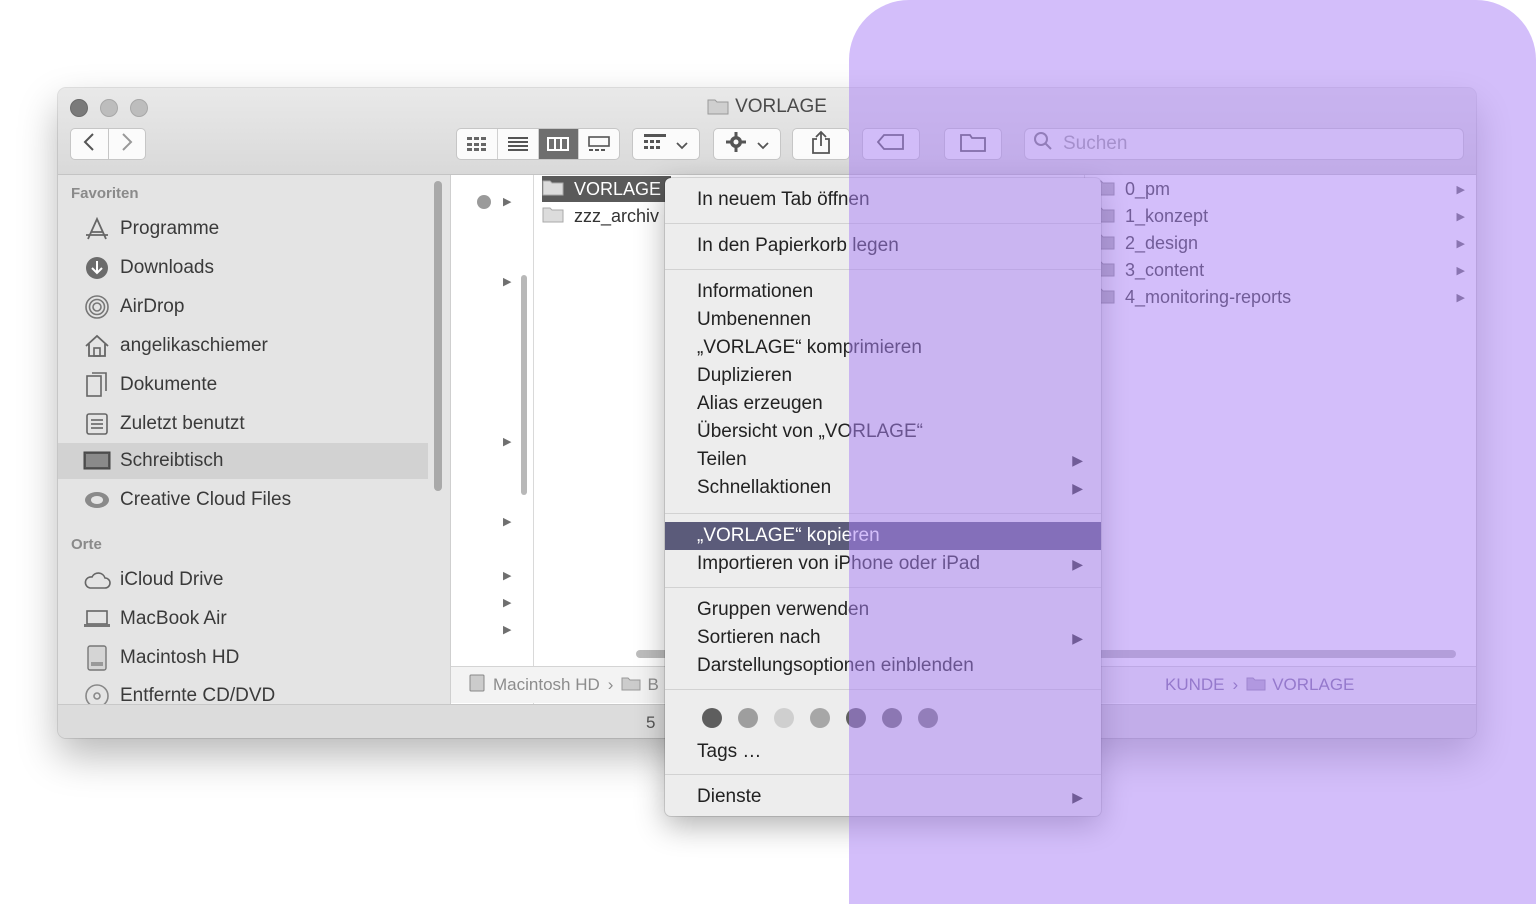 This screenshot has width=1536, height=904. Describe the element at coordinates (243, 500) in the screenshot. I see `sidebar-item-creative-cloud: Creative Cloud Files` at that location.